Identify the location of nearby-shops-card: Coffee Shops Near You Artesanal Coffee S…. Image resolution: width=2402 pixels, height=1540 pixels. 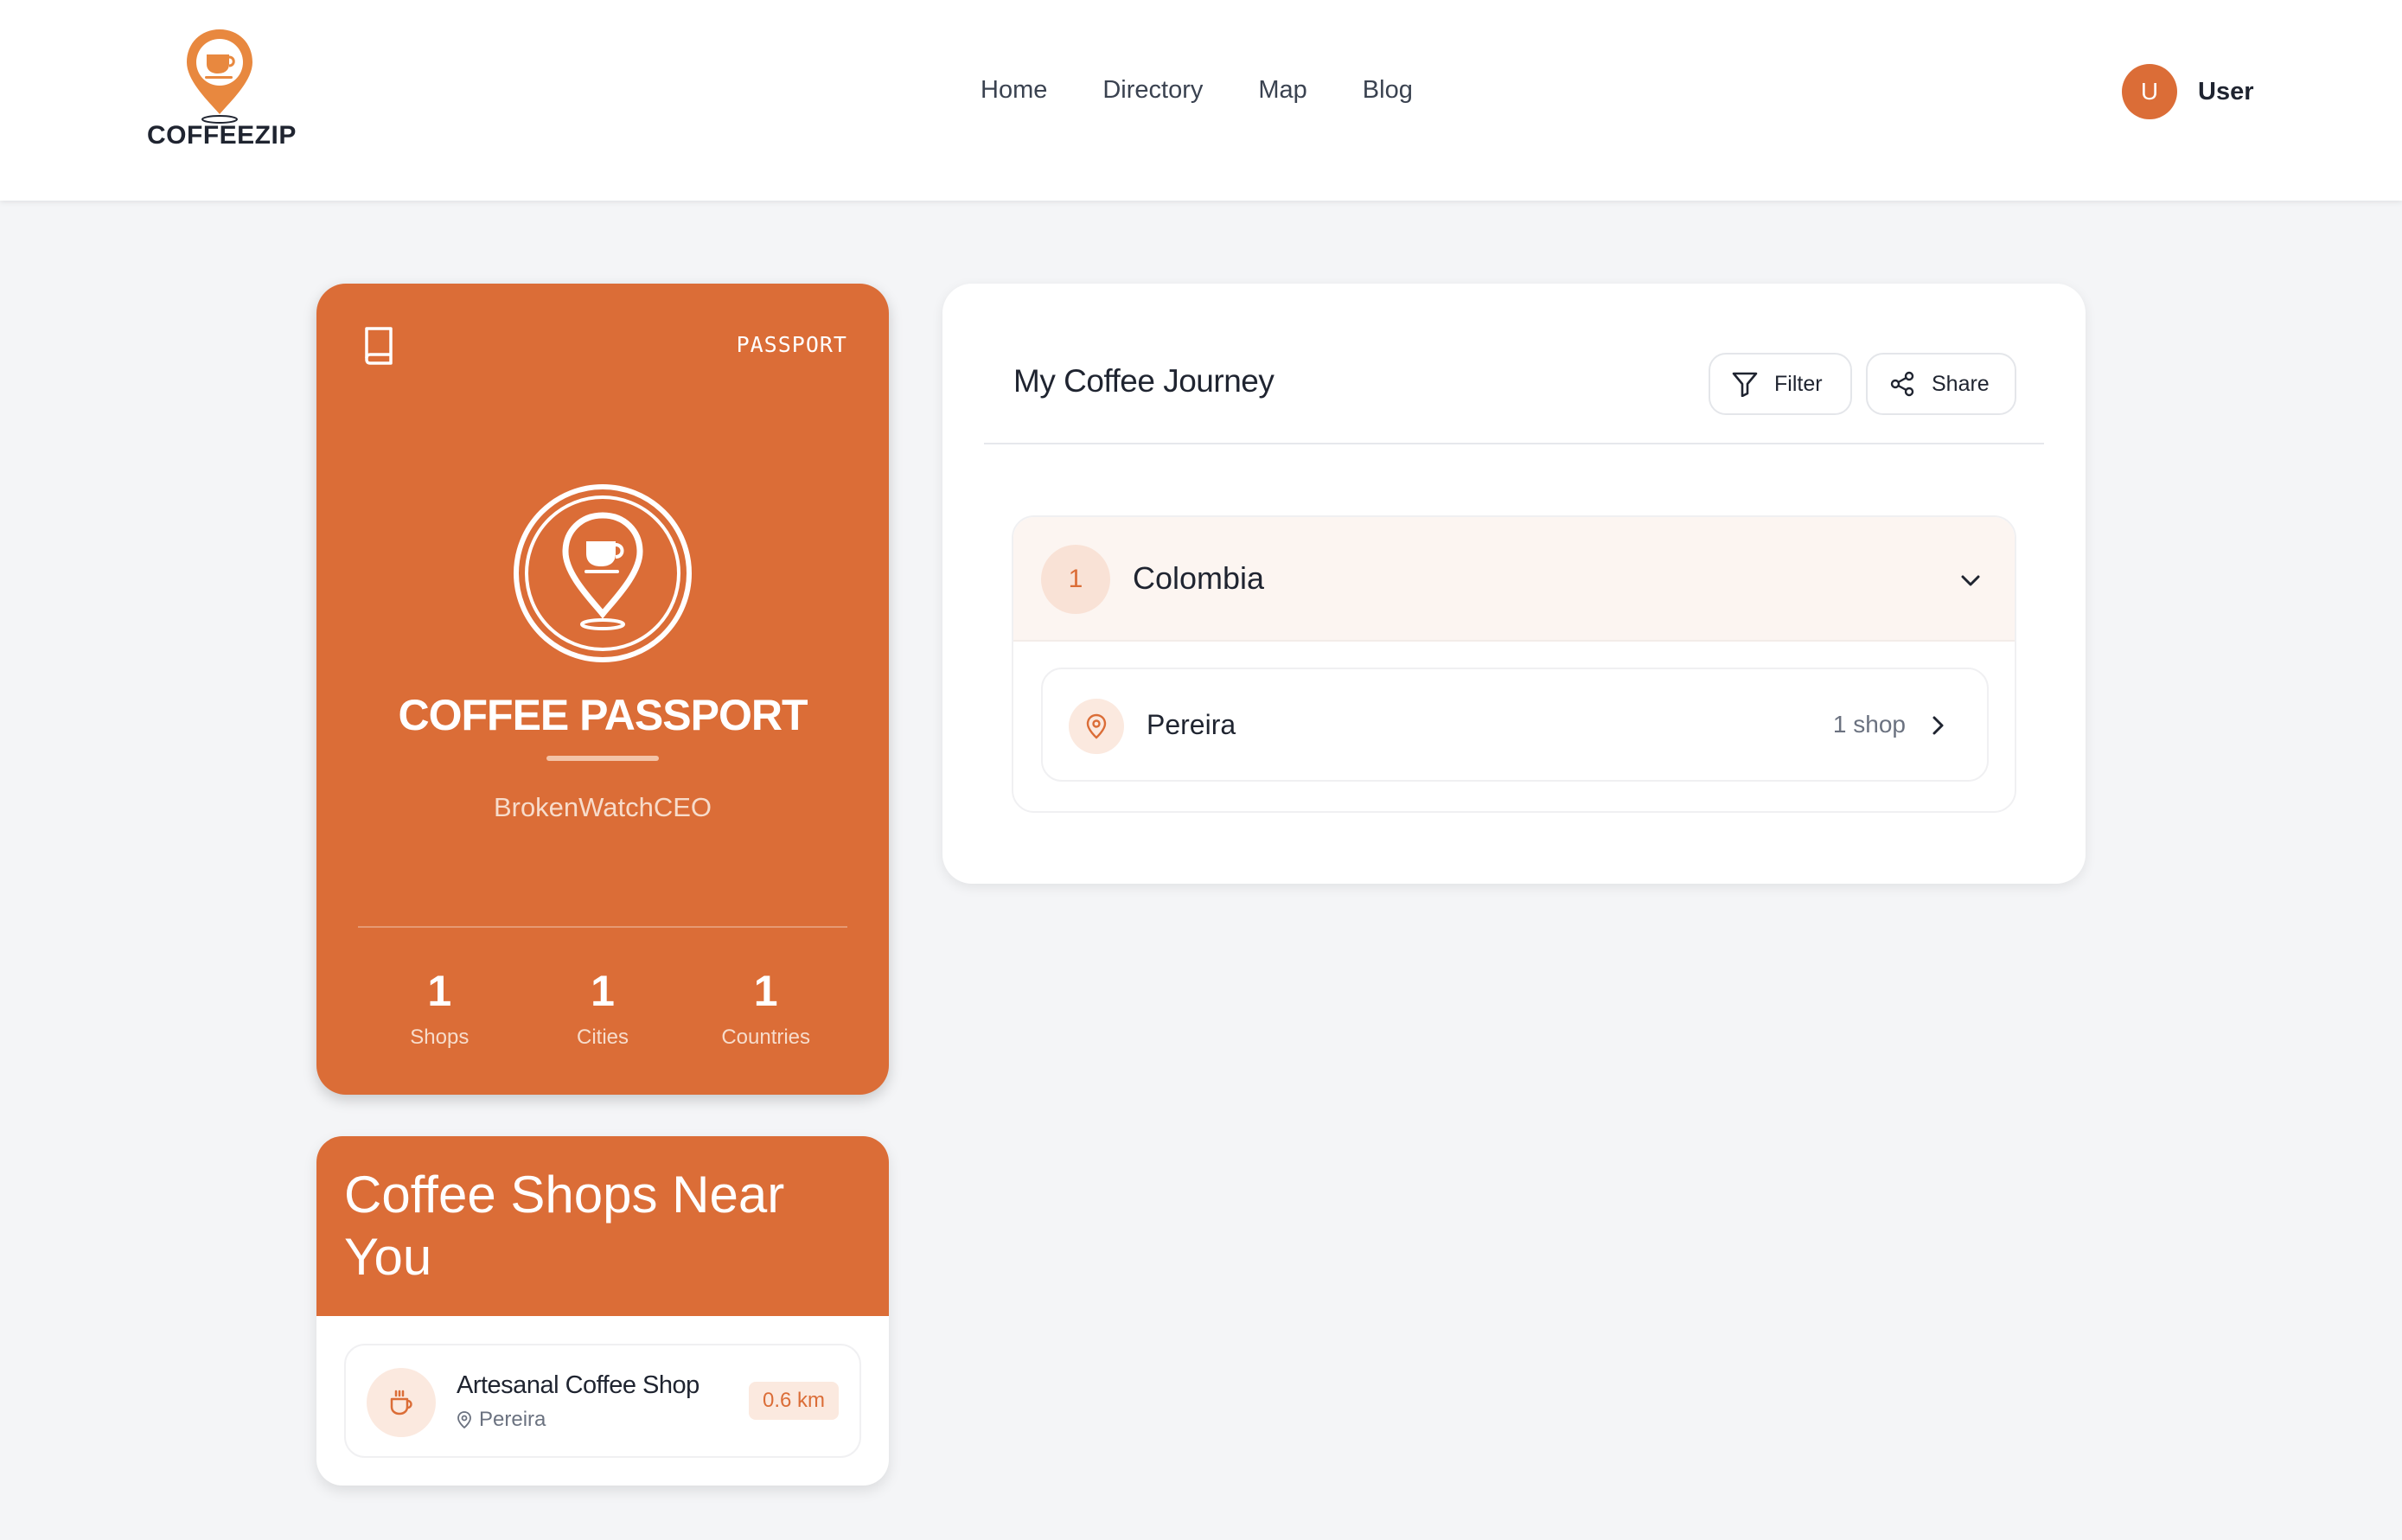
(603, 1311).